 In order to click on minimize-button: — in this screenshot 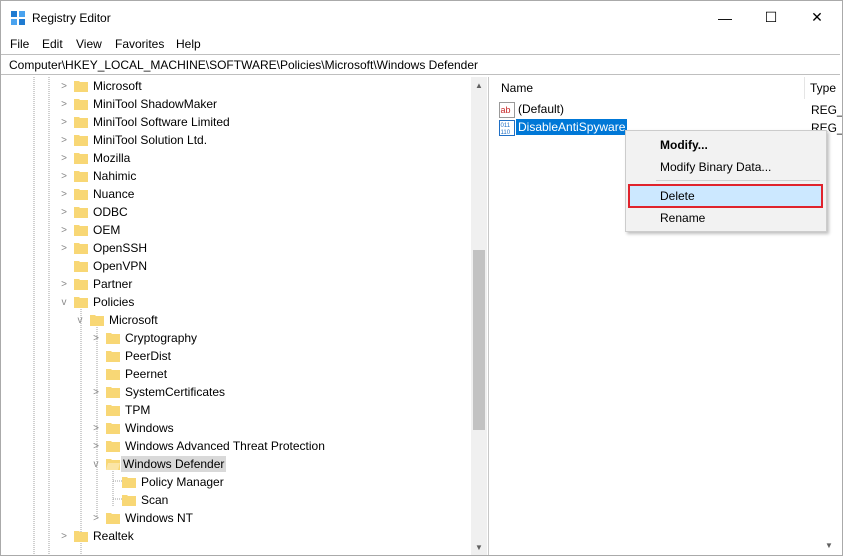, I will do `click(725, 17)`.